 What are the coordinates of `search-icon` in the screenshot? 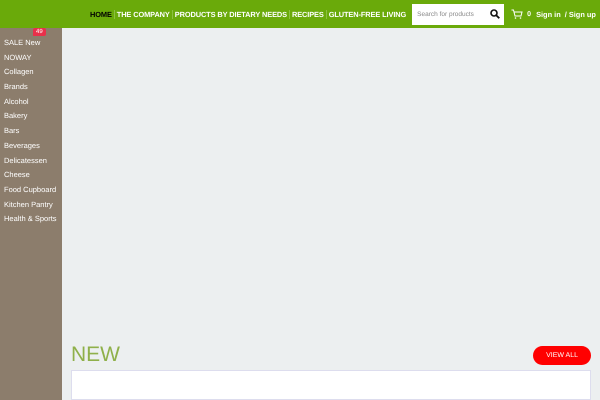 It's located at (495, 14).